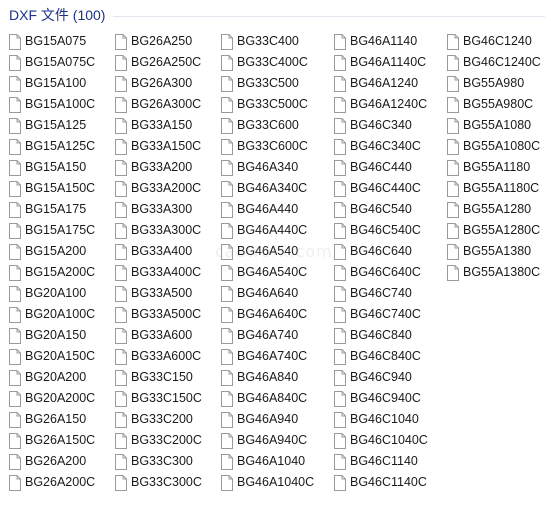  I want to click on file-item: BG20A200C, so click(53, 398).